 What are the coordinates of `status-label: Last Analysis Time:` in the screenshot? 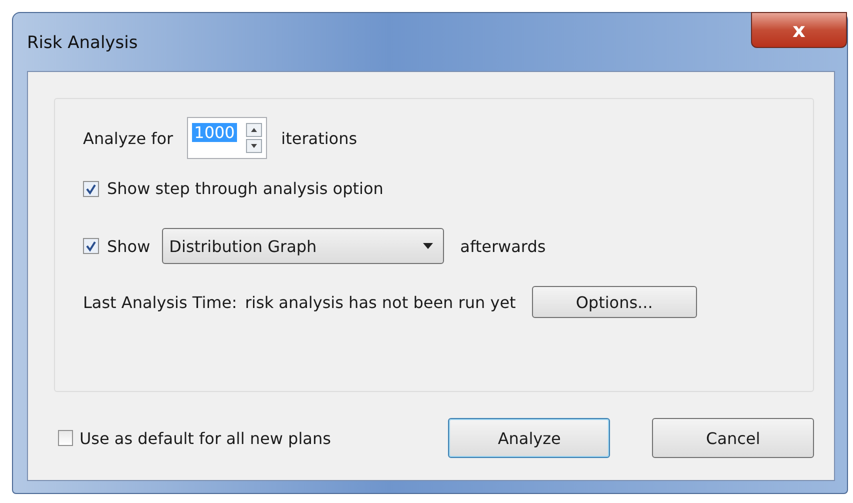 It's located at (160, 302).